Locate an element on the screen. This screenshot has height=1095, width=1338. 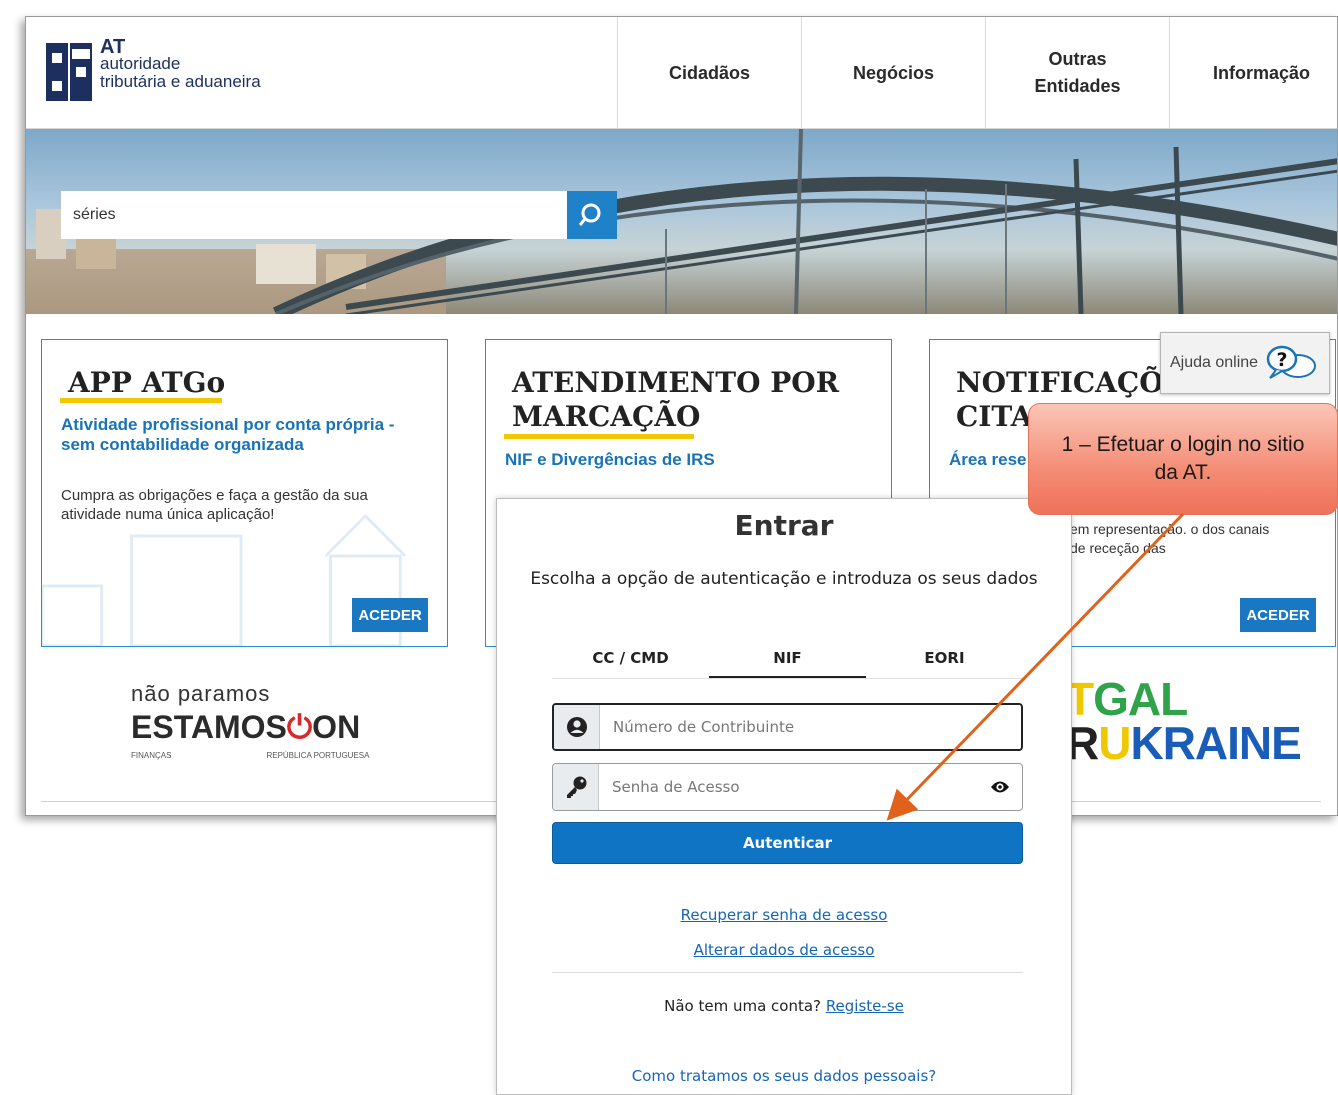
nav-cidadaos: Cidadãos is located at coordinates (709, 73).